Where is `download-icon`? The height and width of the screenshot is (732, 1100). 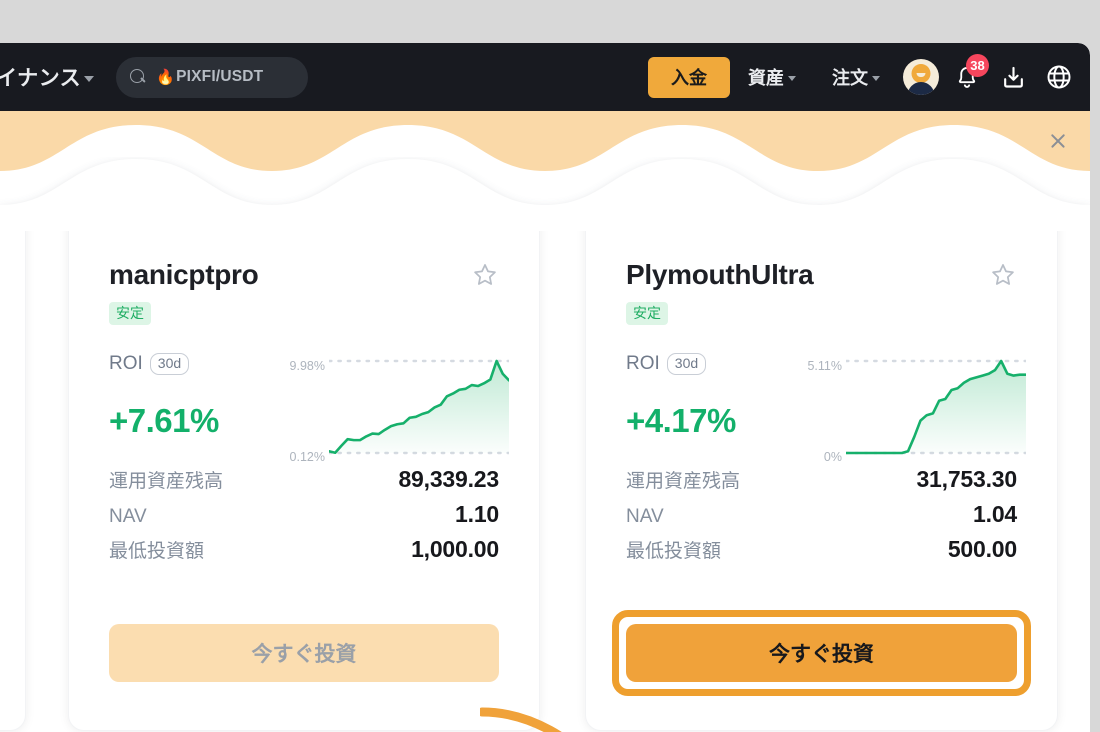 download-icon is located at coordinates (1013, 77).